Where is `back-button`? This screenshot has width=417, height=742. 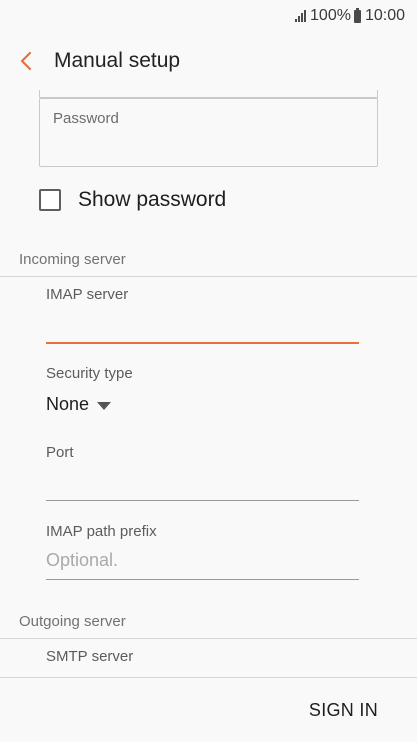
back-button is located at coordinates (26, 61).